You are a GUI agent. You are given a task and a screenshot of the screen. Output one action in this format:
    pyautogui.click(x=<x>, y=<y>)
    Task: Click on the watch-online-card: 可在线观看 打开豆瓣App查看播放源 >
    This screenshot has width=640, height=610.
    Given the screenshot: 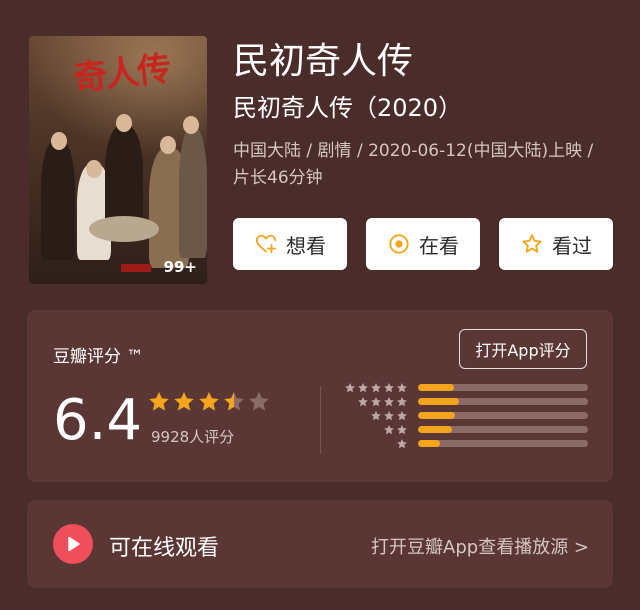 What is the action you would take?
    pyautogui.click(x=320, y=544)
    